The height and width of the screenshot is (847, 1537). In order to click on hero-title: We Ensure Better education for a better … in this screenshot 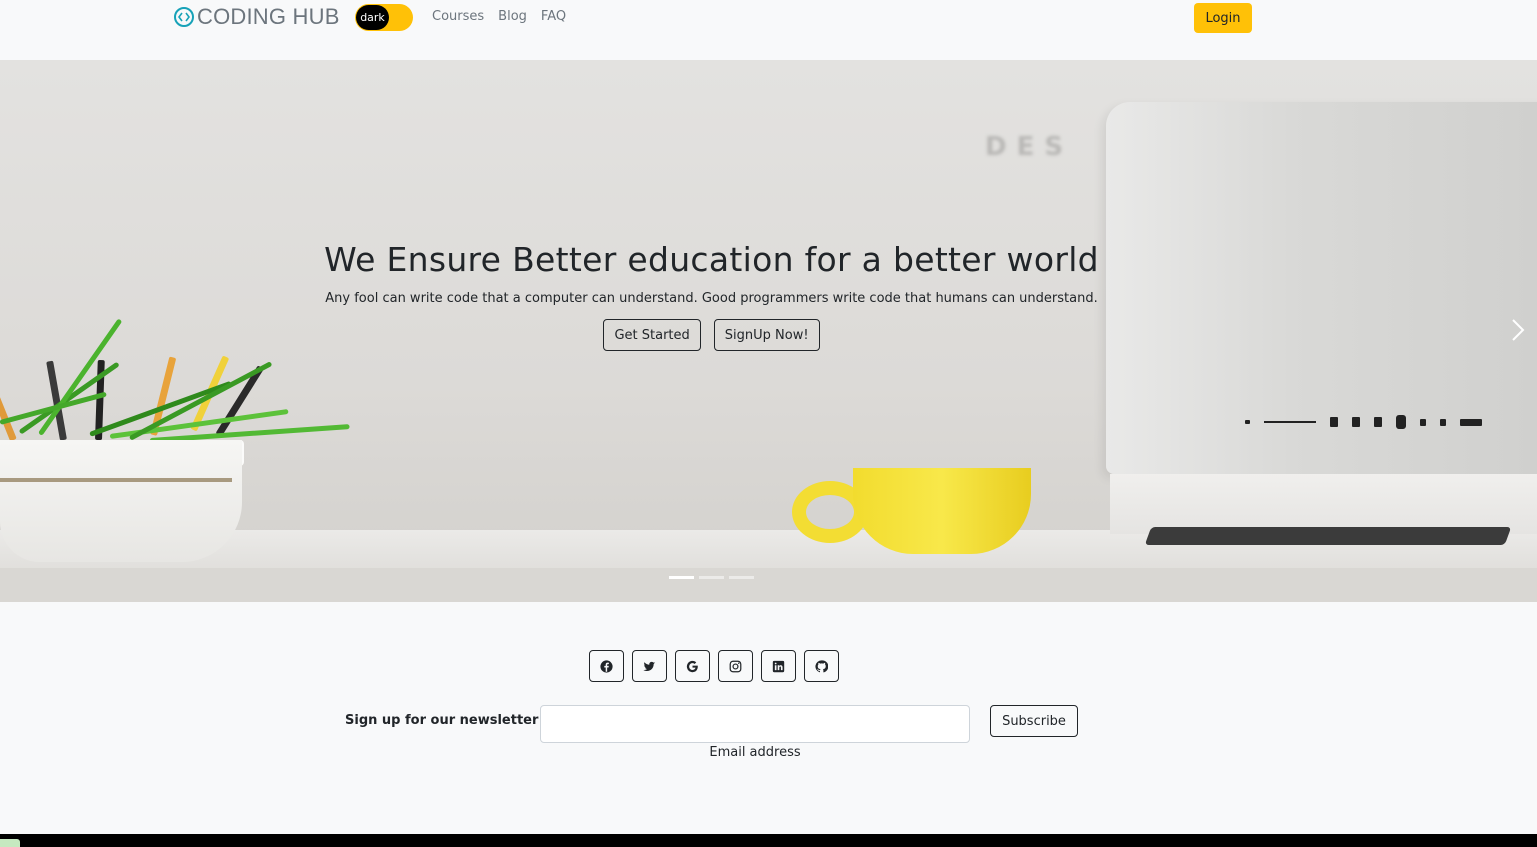, I will do `click(711, 259)`.